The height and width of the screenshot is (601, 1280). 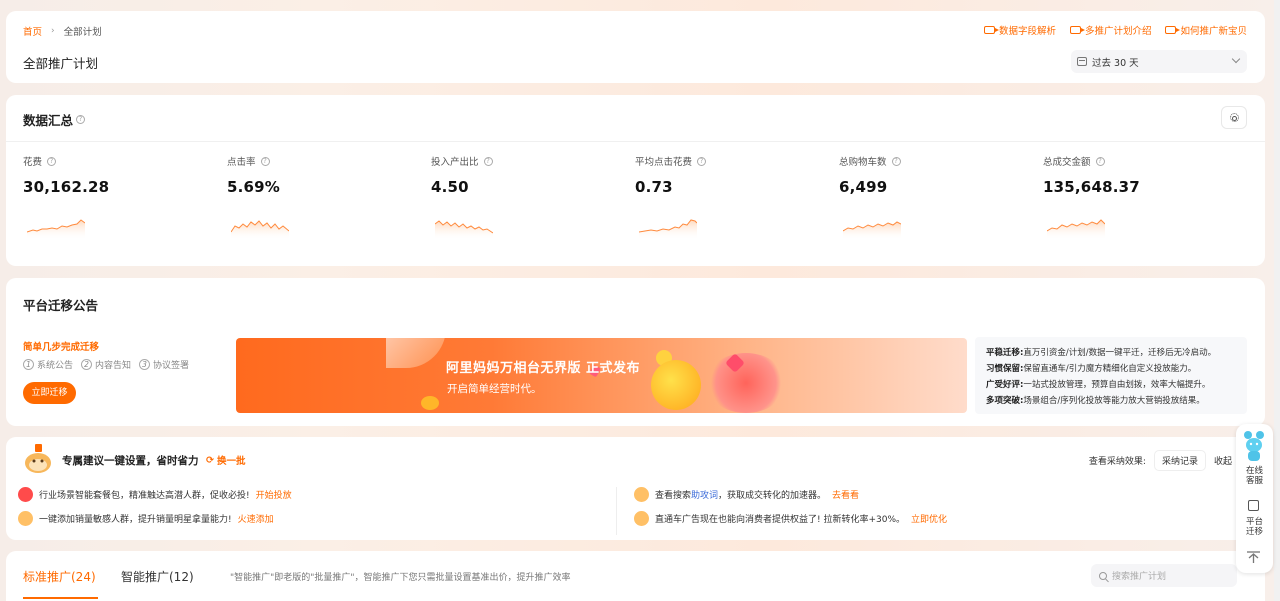 What do you see at coordinates (400, 578) in the screenshot?
I see `tab-description: "智能推广"即老版的"批量推广"，智能推广下您只需批量设置基准出价，提升推广效率` at bounding box center [400, 578].